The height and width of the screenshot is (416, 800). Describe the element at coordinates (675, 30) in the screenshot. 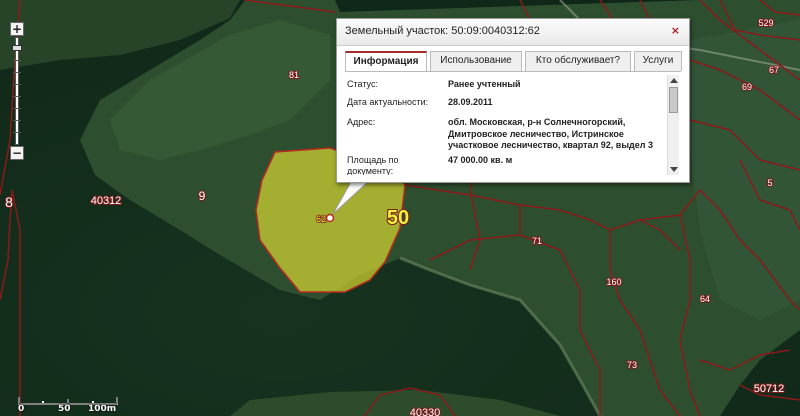

I see `close-icon: ×` at that location.